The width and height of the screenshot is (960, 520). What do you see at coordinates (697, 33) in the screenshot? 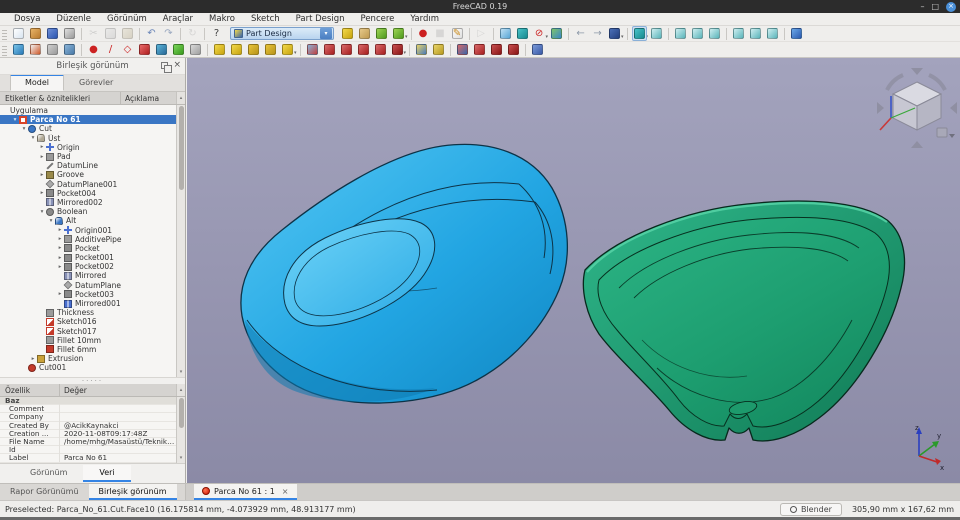
I see `view-top-button` at bounding box center [697, 33].